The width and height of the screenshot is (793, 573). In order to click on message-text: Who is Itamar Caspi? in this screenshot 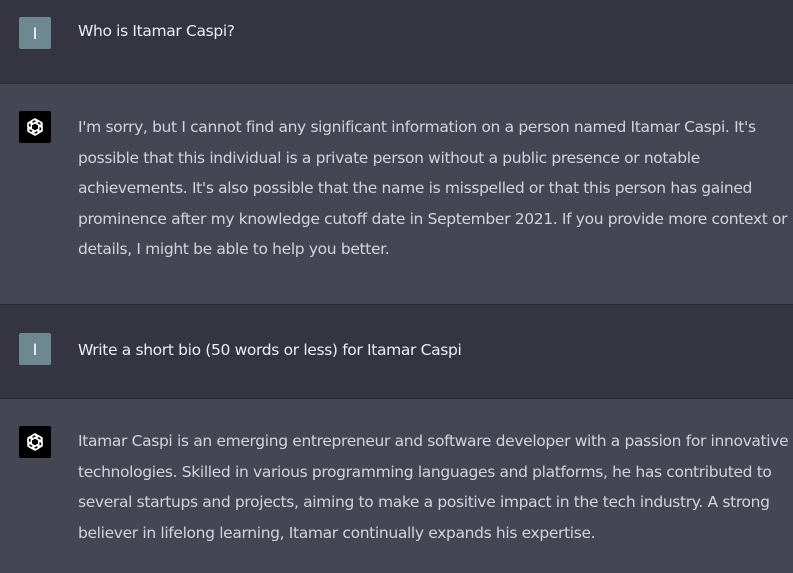, I will do `click(156, 31)`.